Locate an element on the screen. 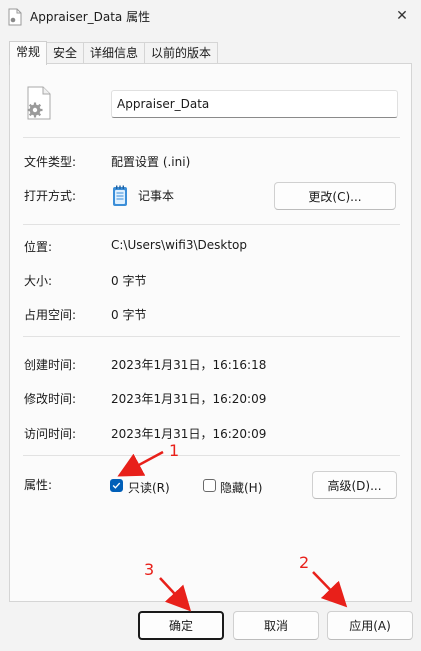 The width and height of the screenshot is (421, 651). title-bar: Appraiser_Data 属性 ✕ is located at coordinates (210, 17).